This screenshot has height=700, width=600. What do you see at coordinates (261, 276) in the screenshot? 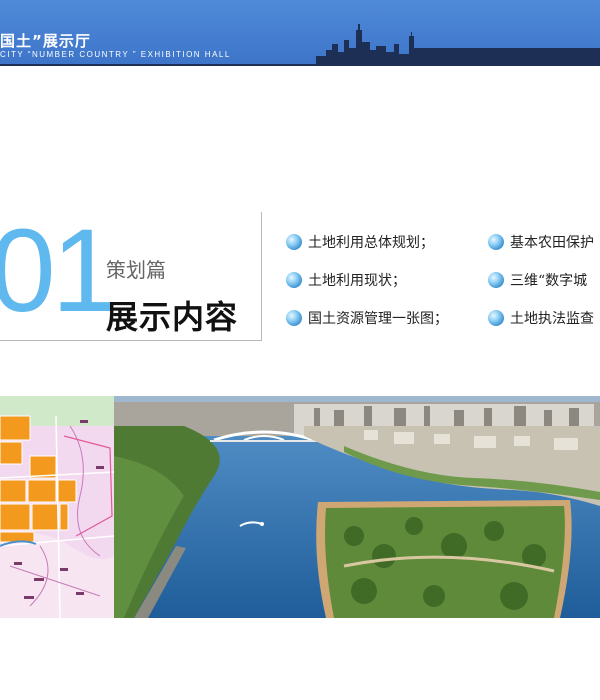
I see `heading-vertical-divider` at bounding box center [261, 276].